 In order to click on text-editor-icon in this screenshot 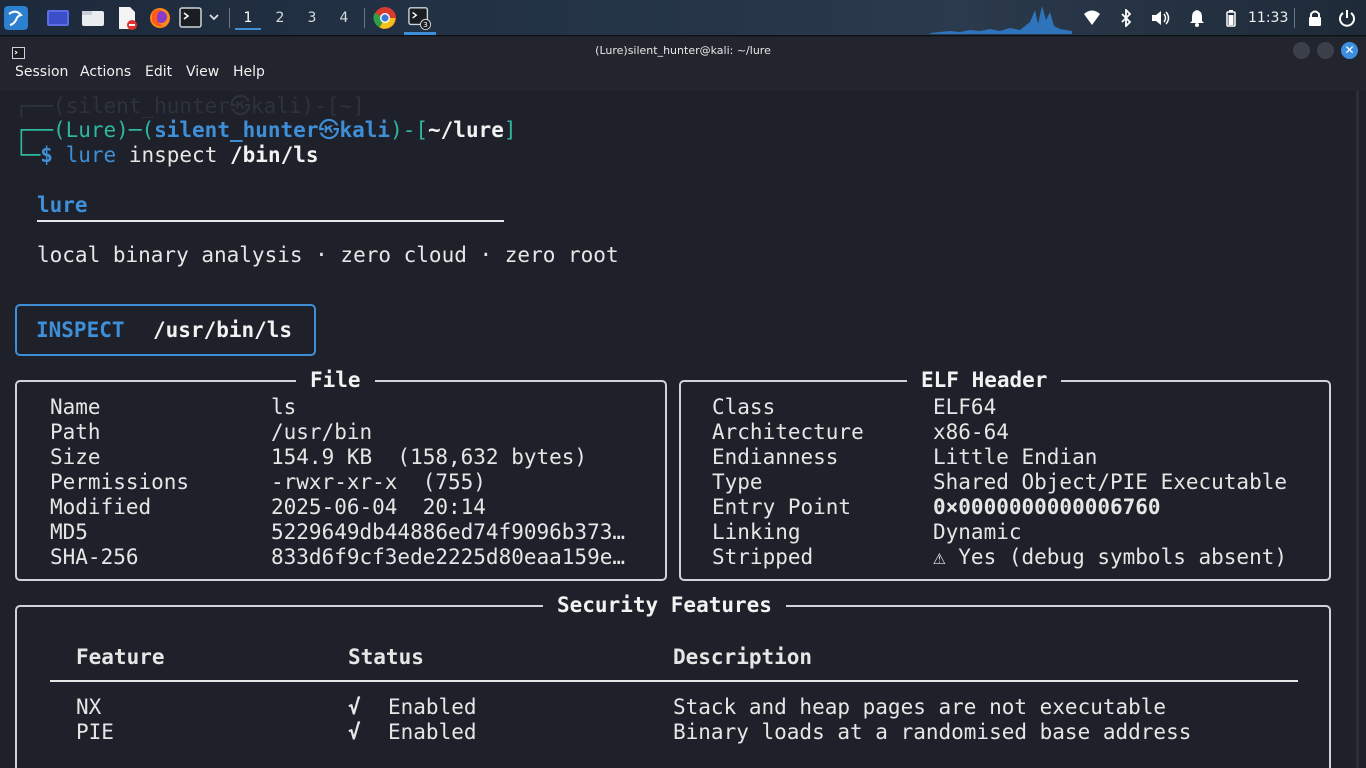, I will do `click(127, 18)`.